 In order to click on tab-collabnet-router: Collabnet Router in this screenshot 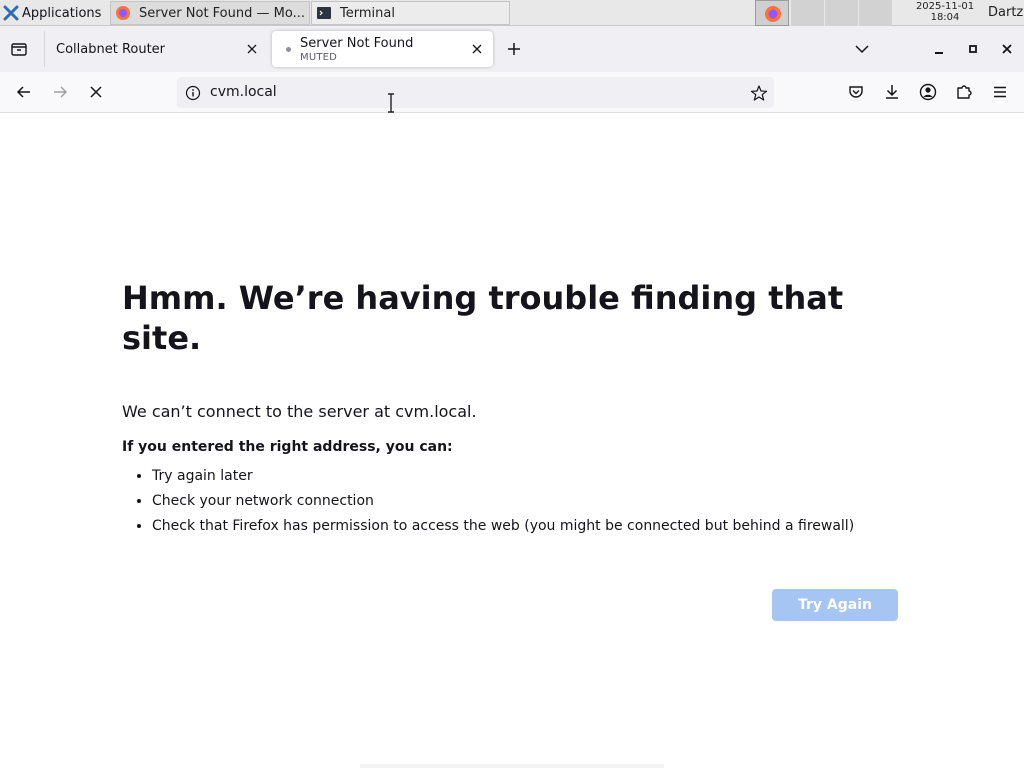, I will do `click(156, 49)`.